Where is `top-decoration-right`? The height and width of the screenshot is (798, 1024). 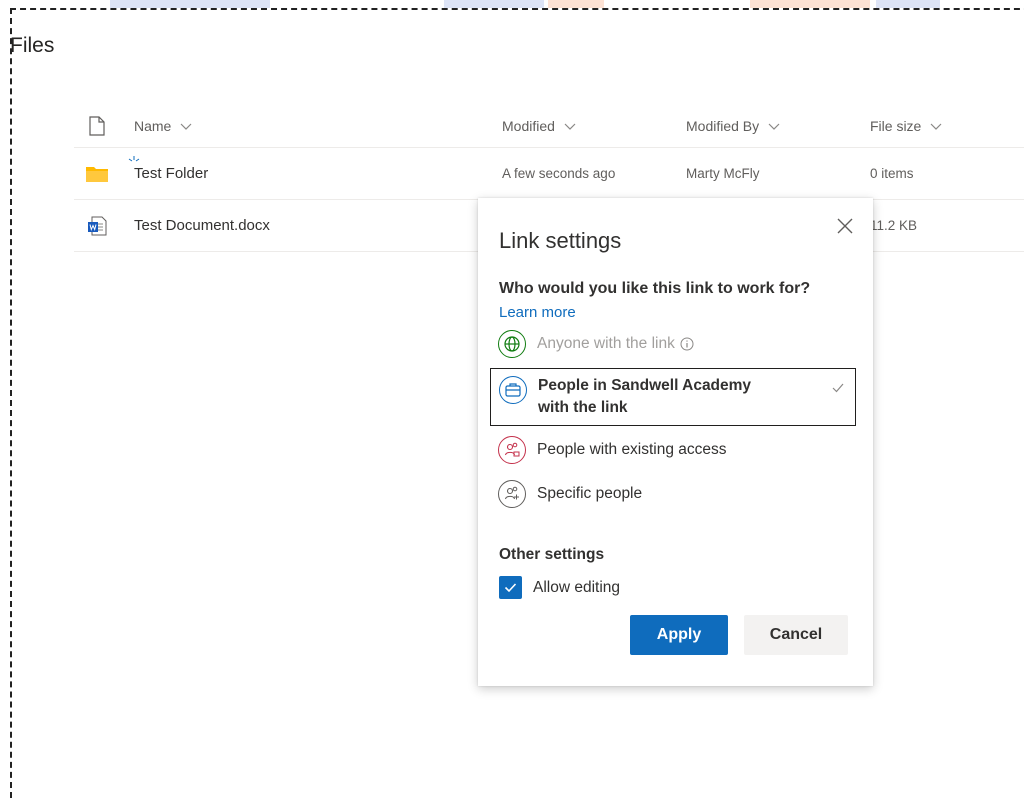
top-decoration-right is located at coordinates (810, 4).